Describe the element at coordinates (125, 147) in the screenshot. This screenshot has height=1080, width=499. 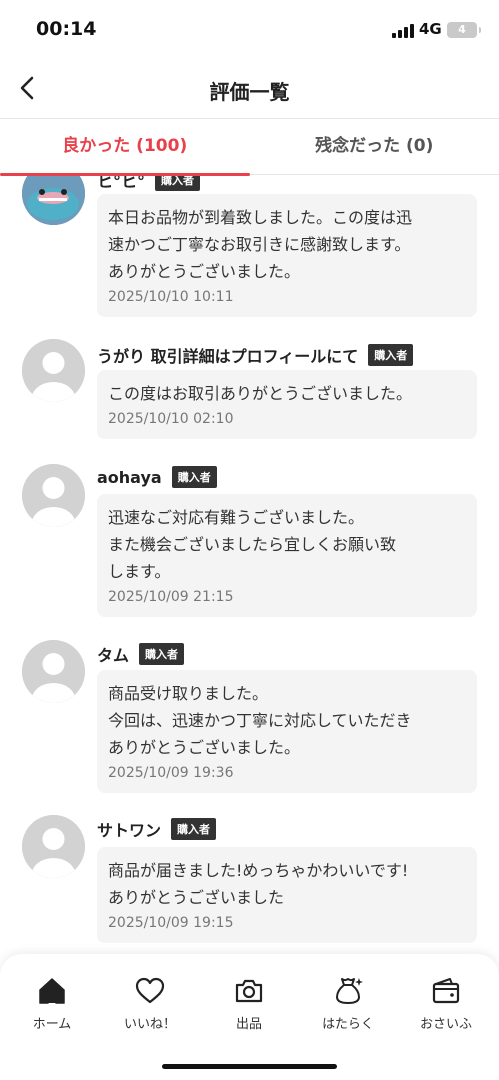
I see `tab-good: 良かった (100)` at that location.